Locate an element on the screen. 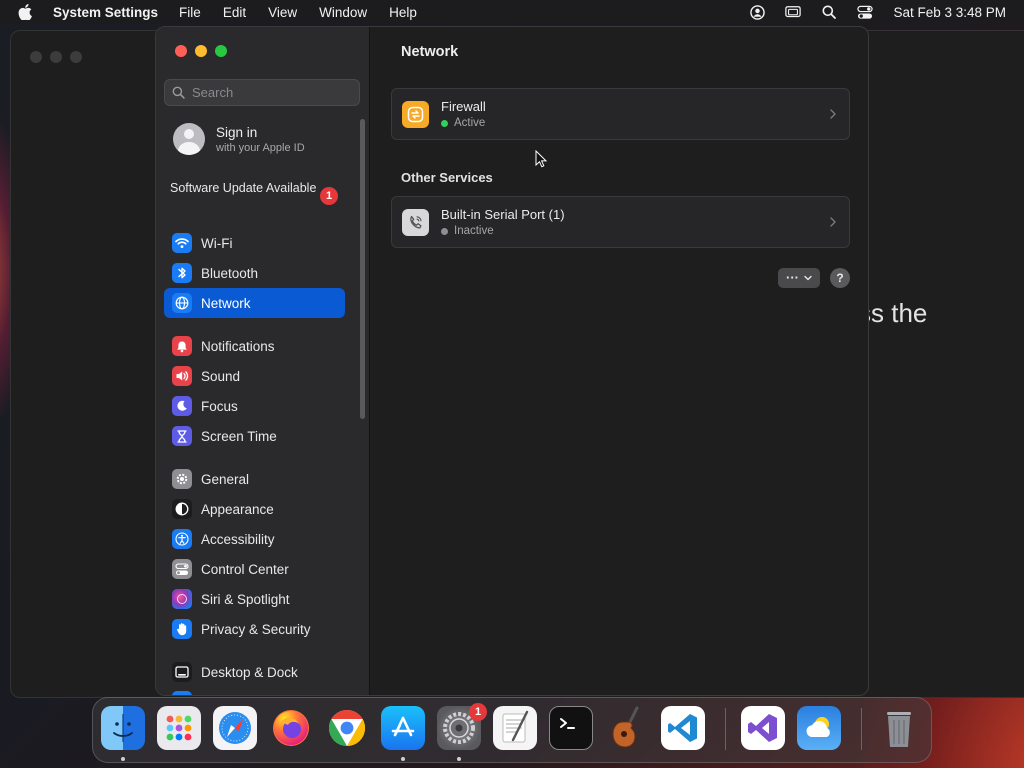 The image size is (1024, 768). chevron-down-icon is located at coordinates (808, 278).